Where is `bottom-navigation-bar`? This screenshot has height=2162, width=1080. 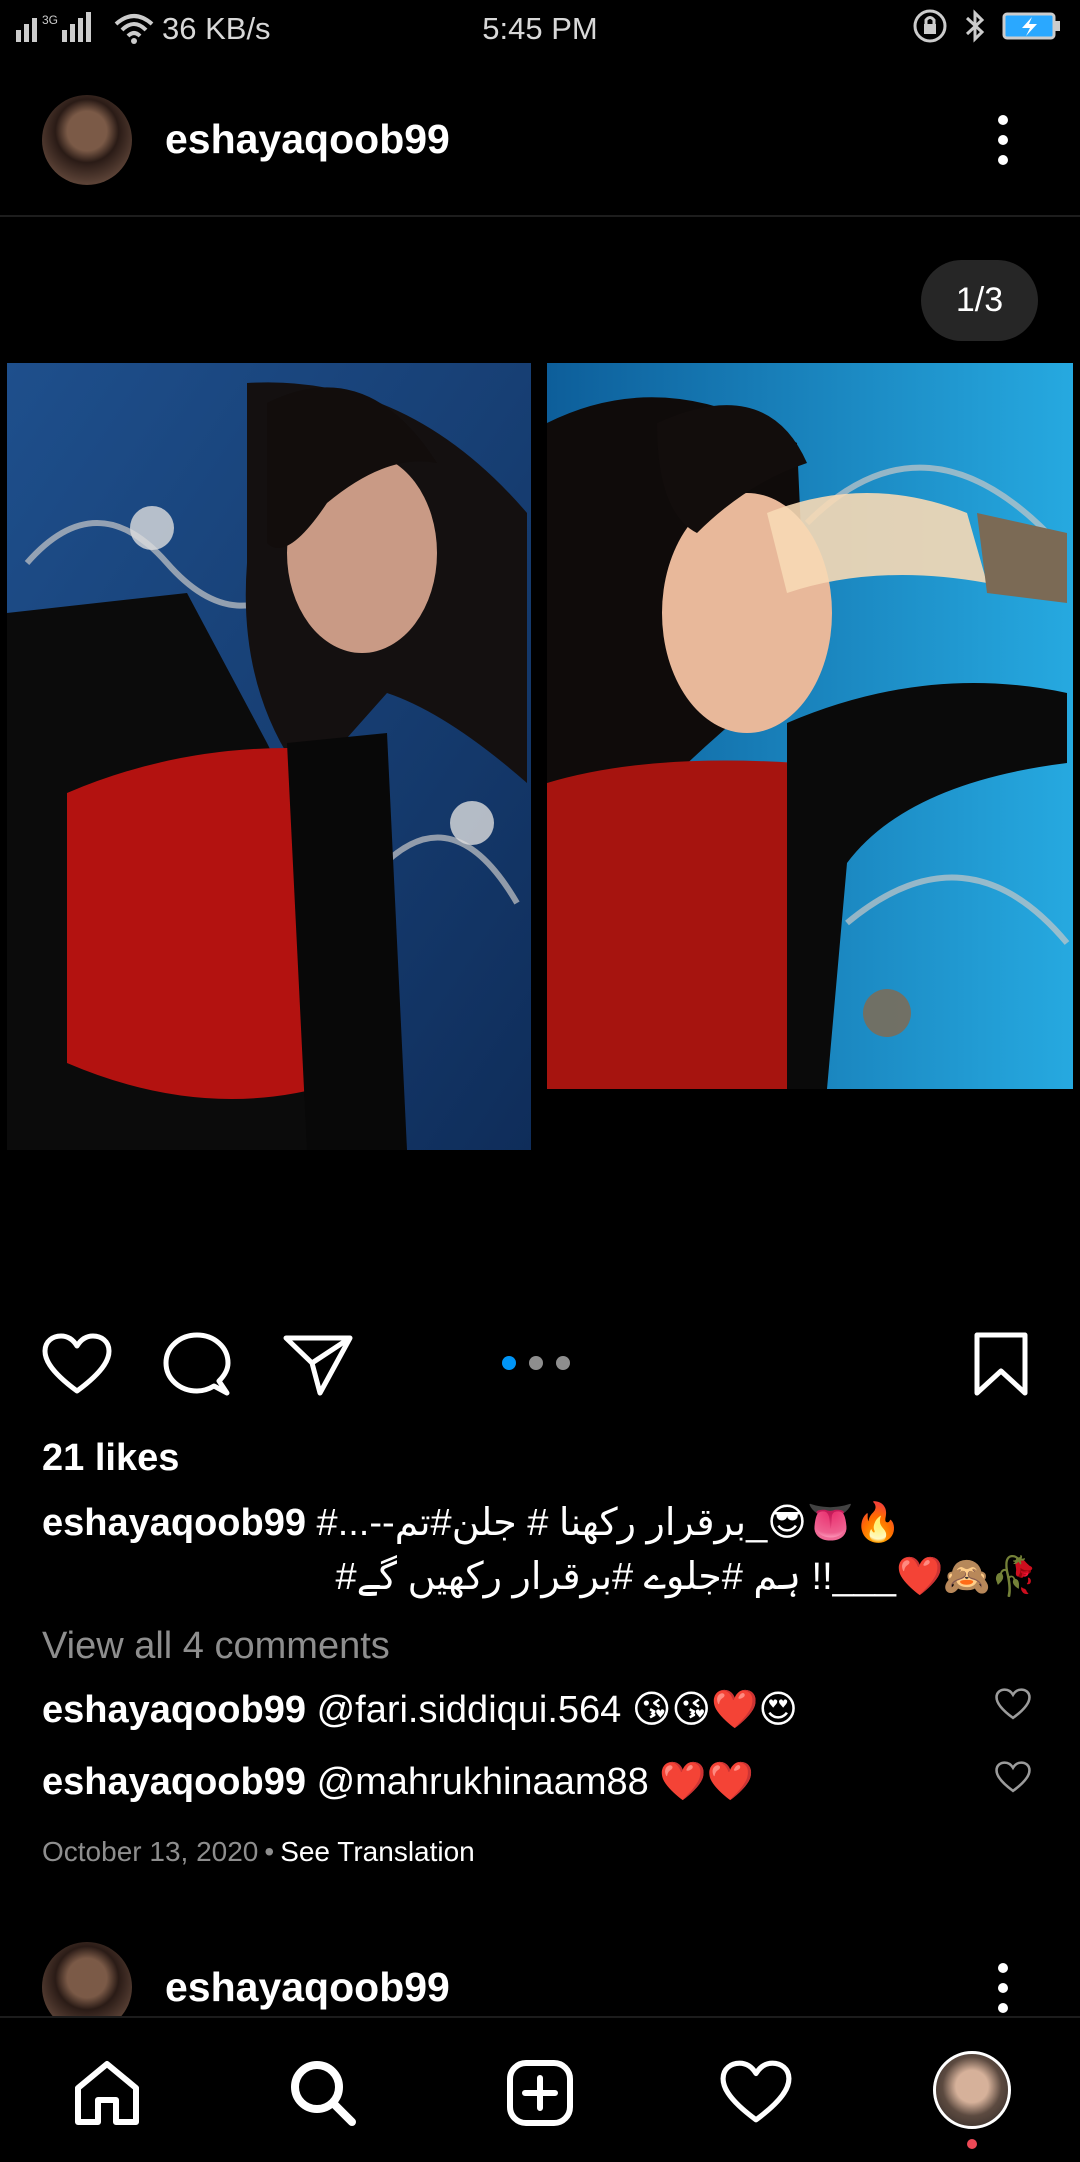
bottom-navigation-bar is located at coordinates (540, 2089).